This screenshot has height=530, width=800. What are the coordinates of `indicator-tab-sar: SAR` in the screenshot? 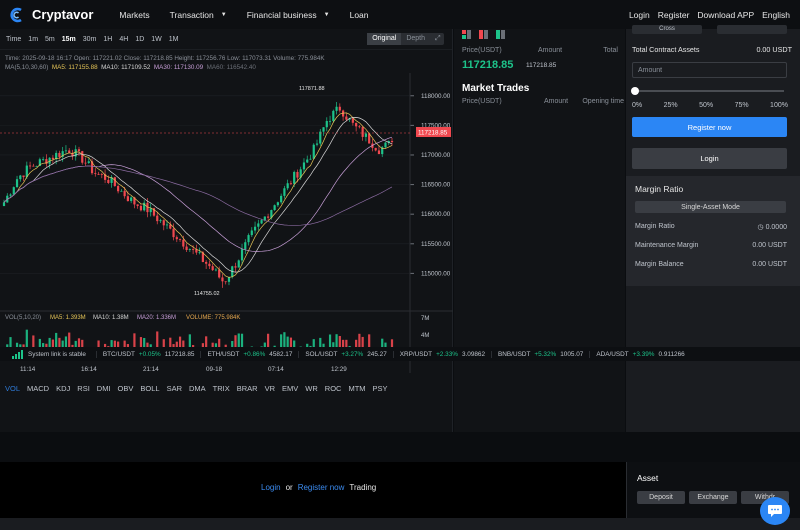 It's located at (174, 388).